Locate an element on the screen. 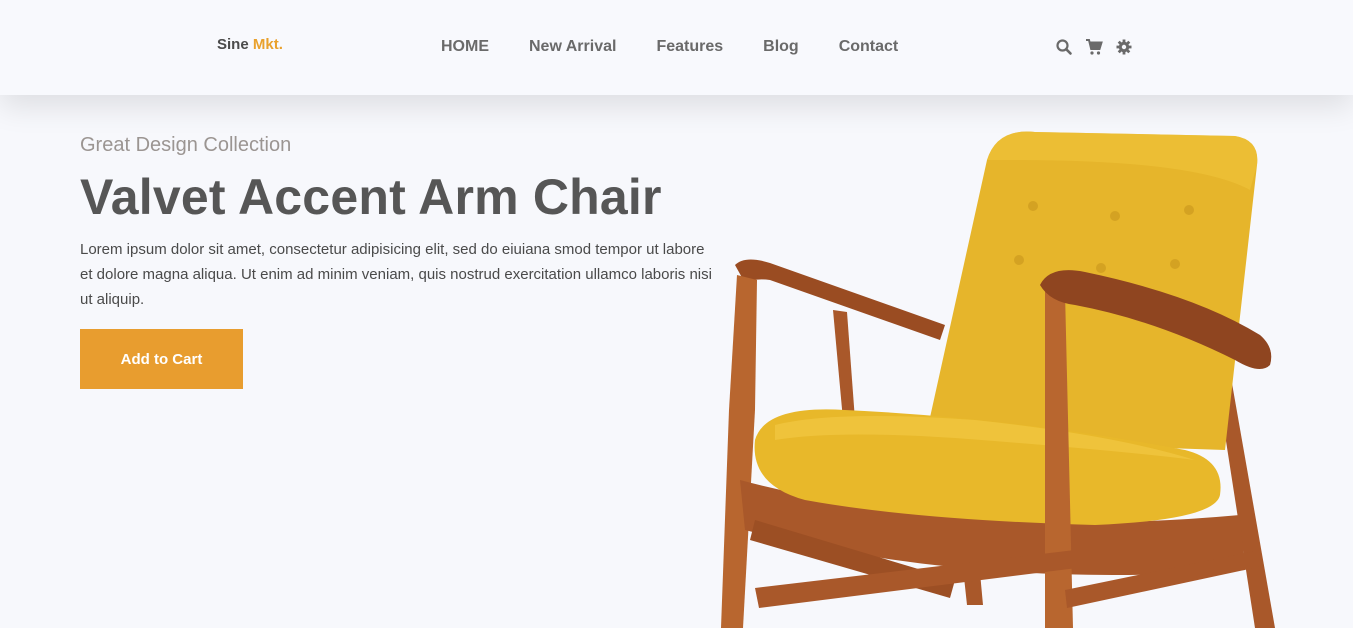 The height and width of the screenshot is (628, 1353). brand-logo: Sine Mkt. is located at coordinates (250, 44).